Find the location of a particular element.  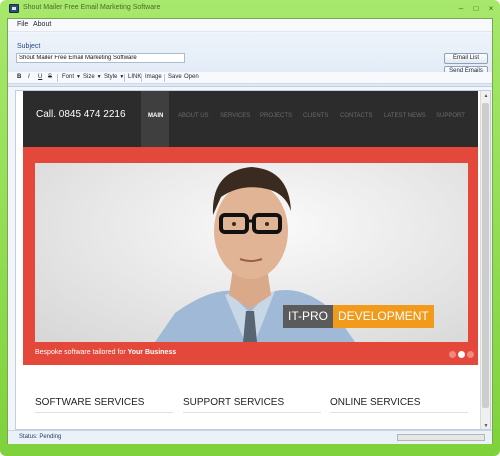

font-dropdown: Font ▼ is located at coordinates (71, 77).